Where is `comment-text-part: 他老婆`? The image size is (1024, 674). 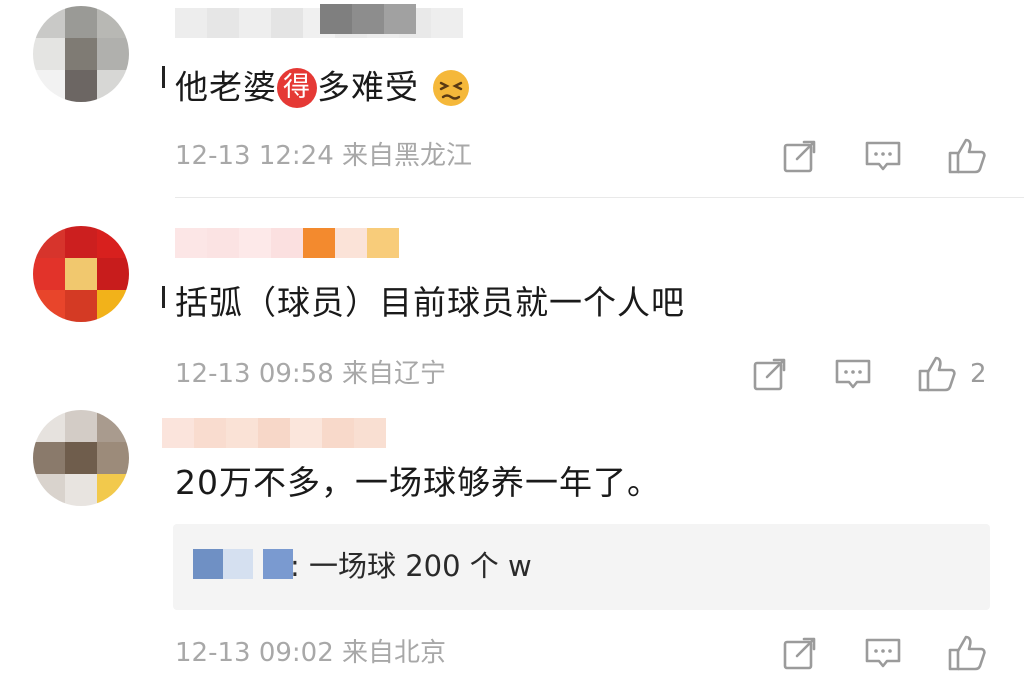 comment-text-part: 他老婆 is located at coordinates (226, 87).